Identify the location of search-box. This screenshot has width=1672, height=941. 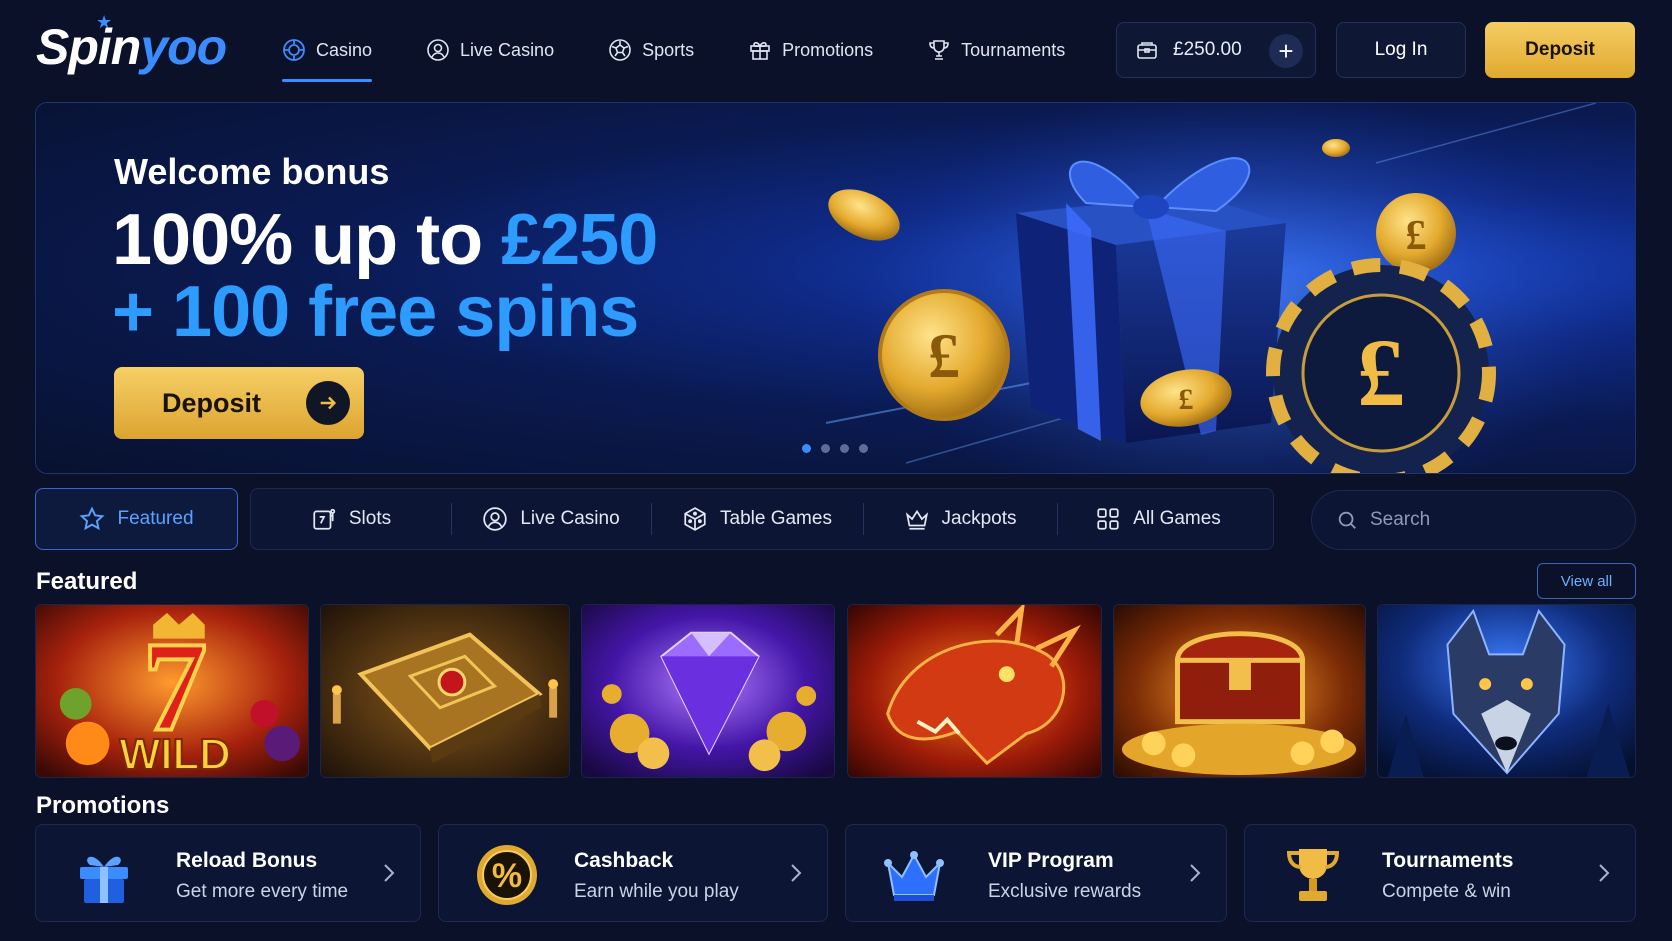
(1473, 520).